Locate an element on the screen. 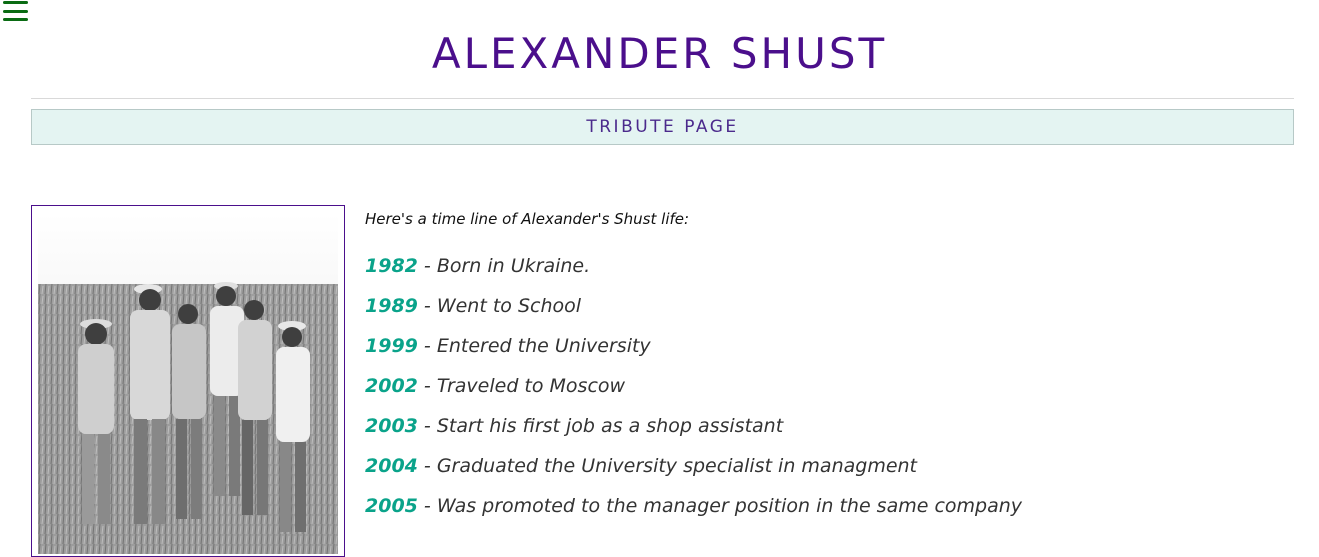 This screenshot has width=1319, height=557. timeline-year: 1982 is located at coordinates (391, 266).